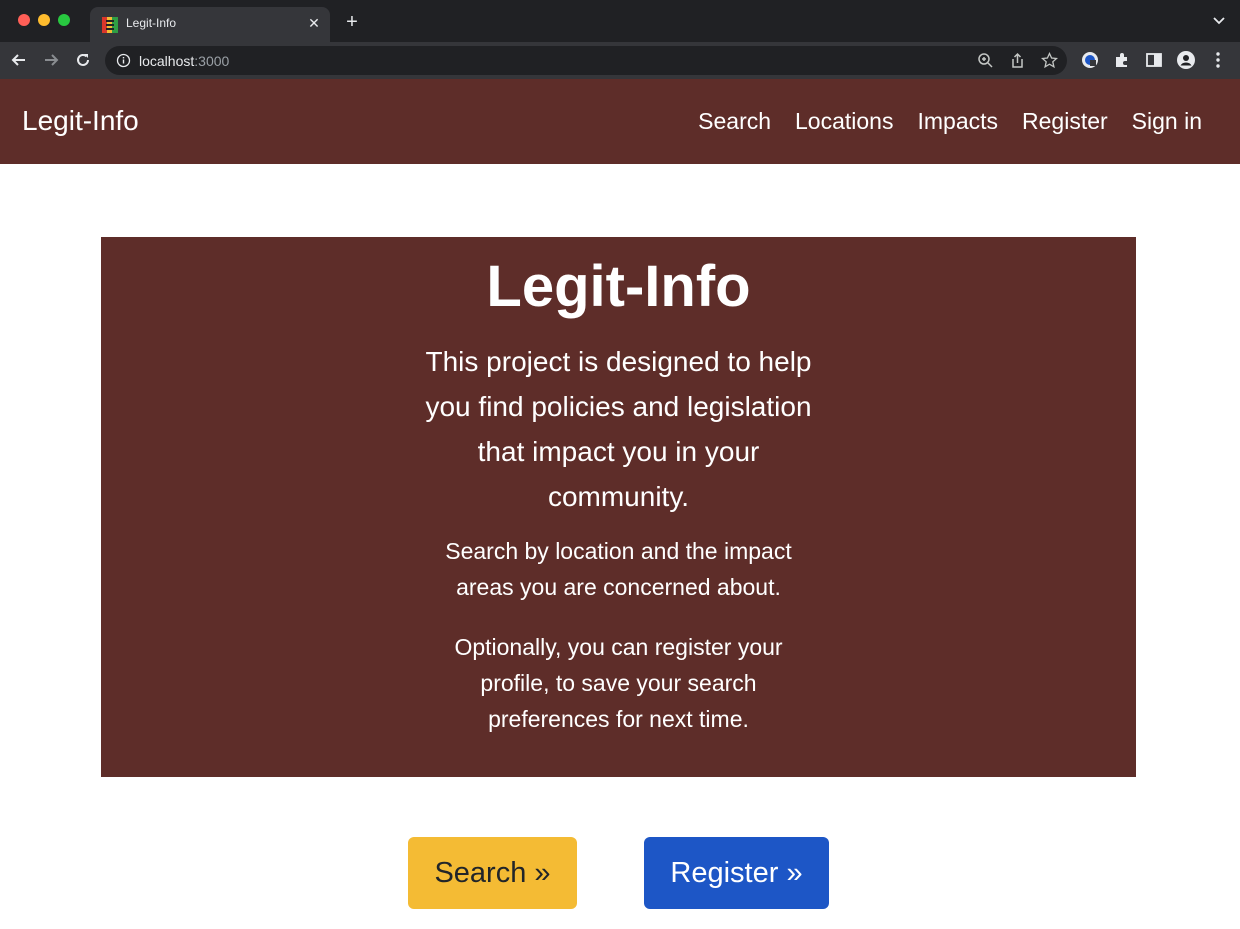 The width and height of the screenshot is (1240, 929). Describe the element at coordinates (110, 25) in the screenshot. I see `site-favicon-icon` at that location.